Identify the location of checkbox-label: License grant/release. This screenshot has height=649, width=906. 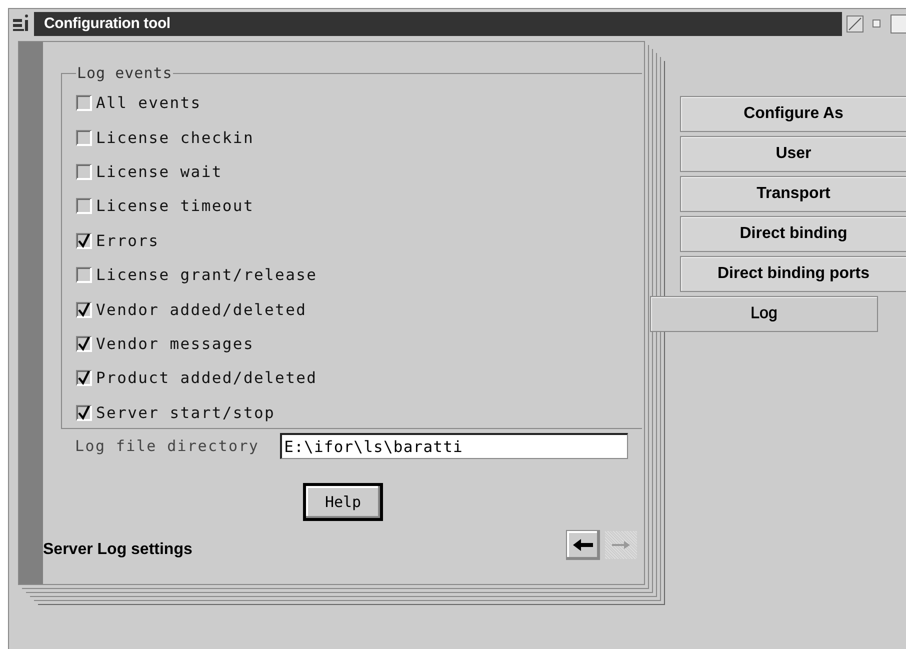
(207, 275).